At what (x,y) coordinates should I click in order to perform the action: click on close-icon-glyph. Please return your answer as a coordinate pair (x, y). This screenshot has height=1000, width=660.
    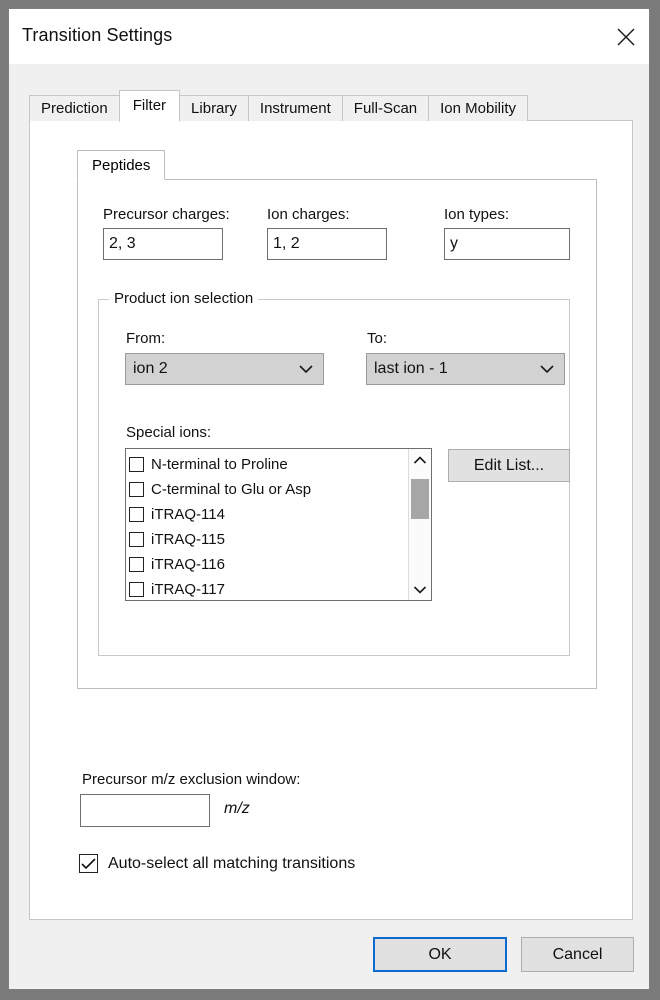
    Looking at the image, I should click on (626, 36).